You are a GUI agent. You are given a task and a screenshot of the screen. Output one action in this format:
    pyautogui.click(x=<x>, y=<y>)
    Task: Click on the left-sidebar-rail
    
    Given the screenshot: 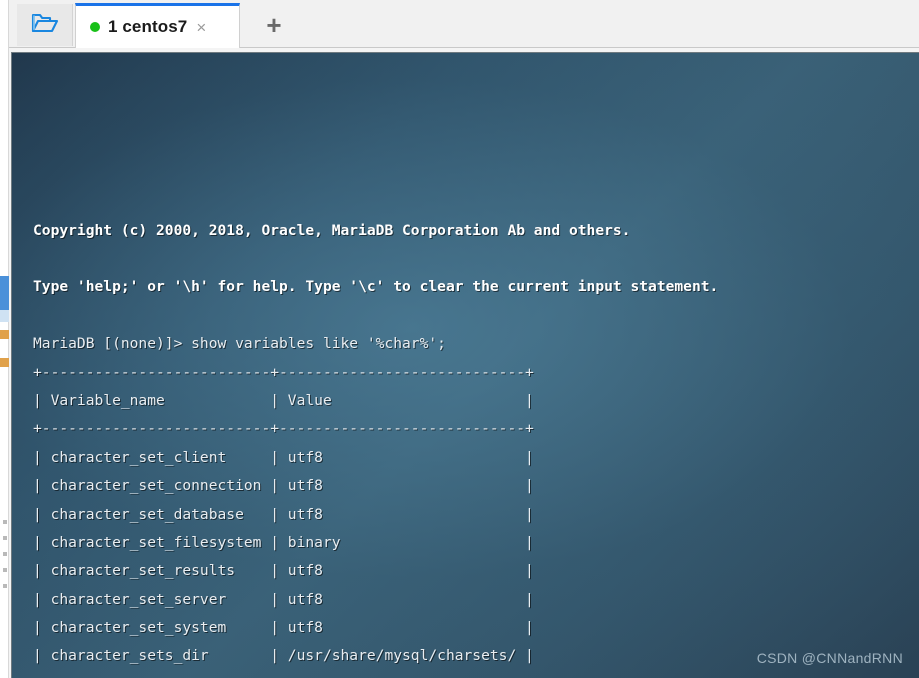 What is the action you would take?
    pyautogui.click(x=4, y=339)
    